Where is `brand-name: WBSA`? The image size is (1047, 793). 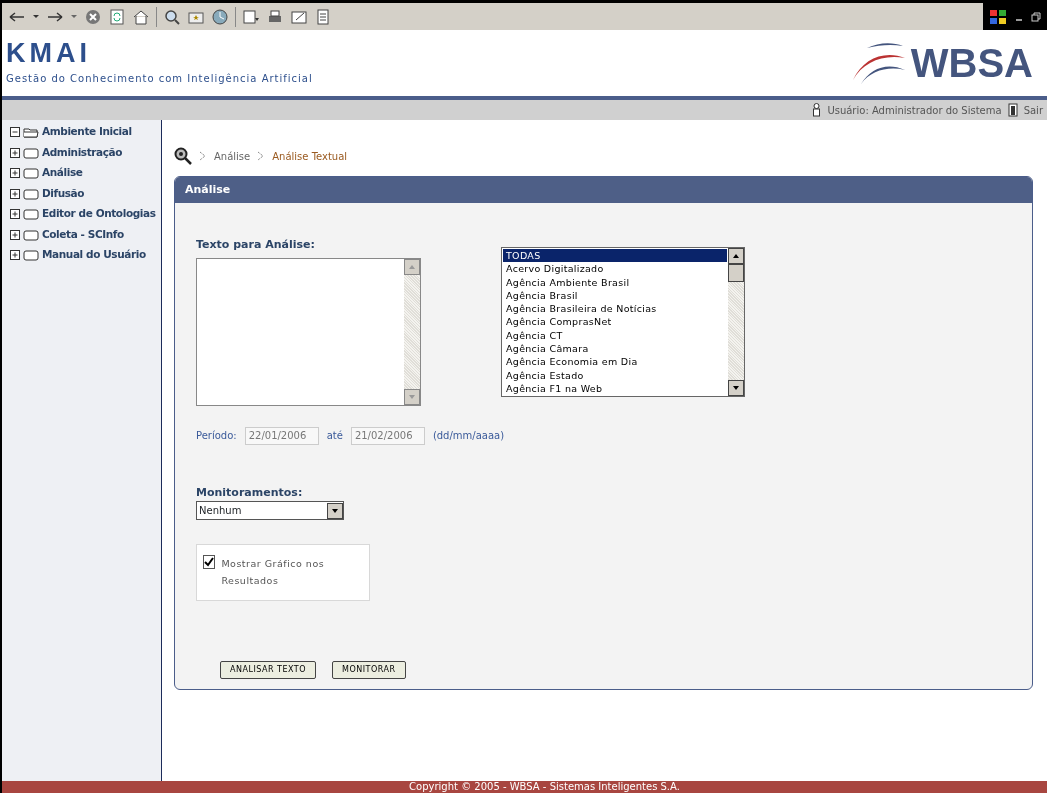 brand-name: WBSA is located at coordinates (971, 63).